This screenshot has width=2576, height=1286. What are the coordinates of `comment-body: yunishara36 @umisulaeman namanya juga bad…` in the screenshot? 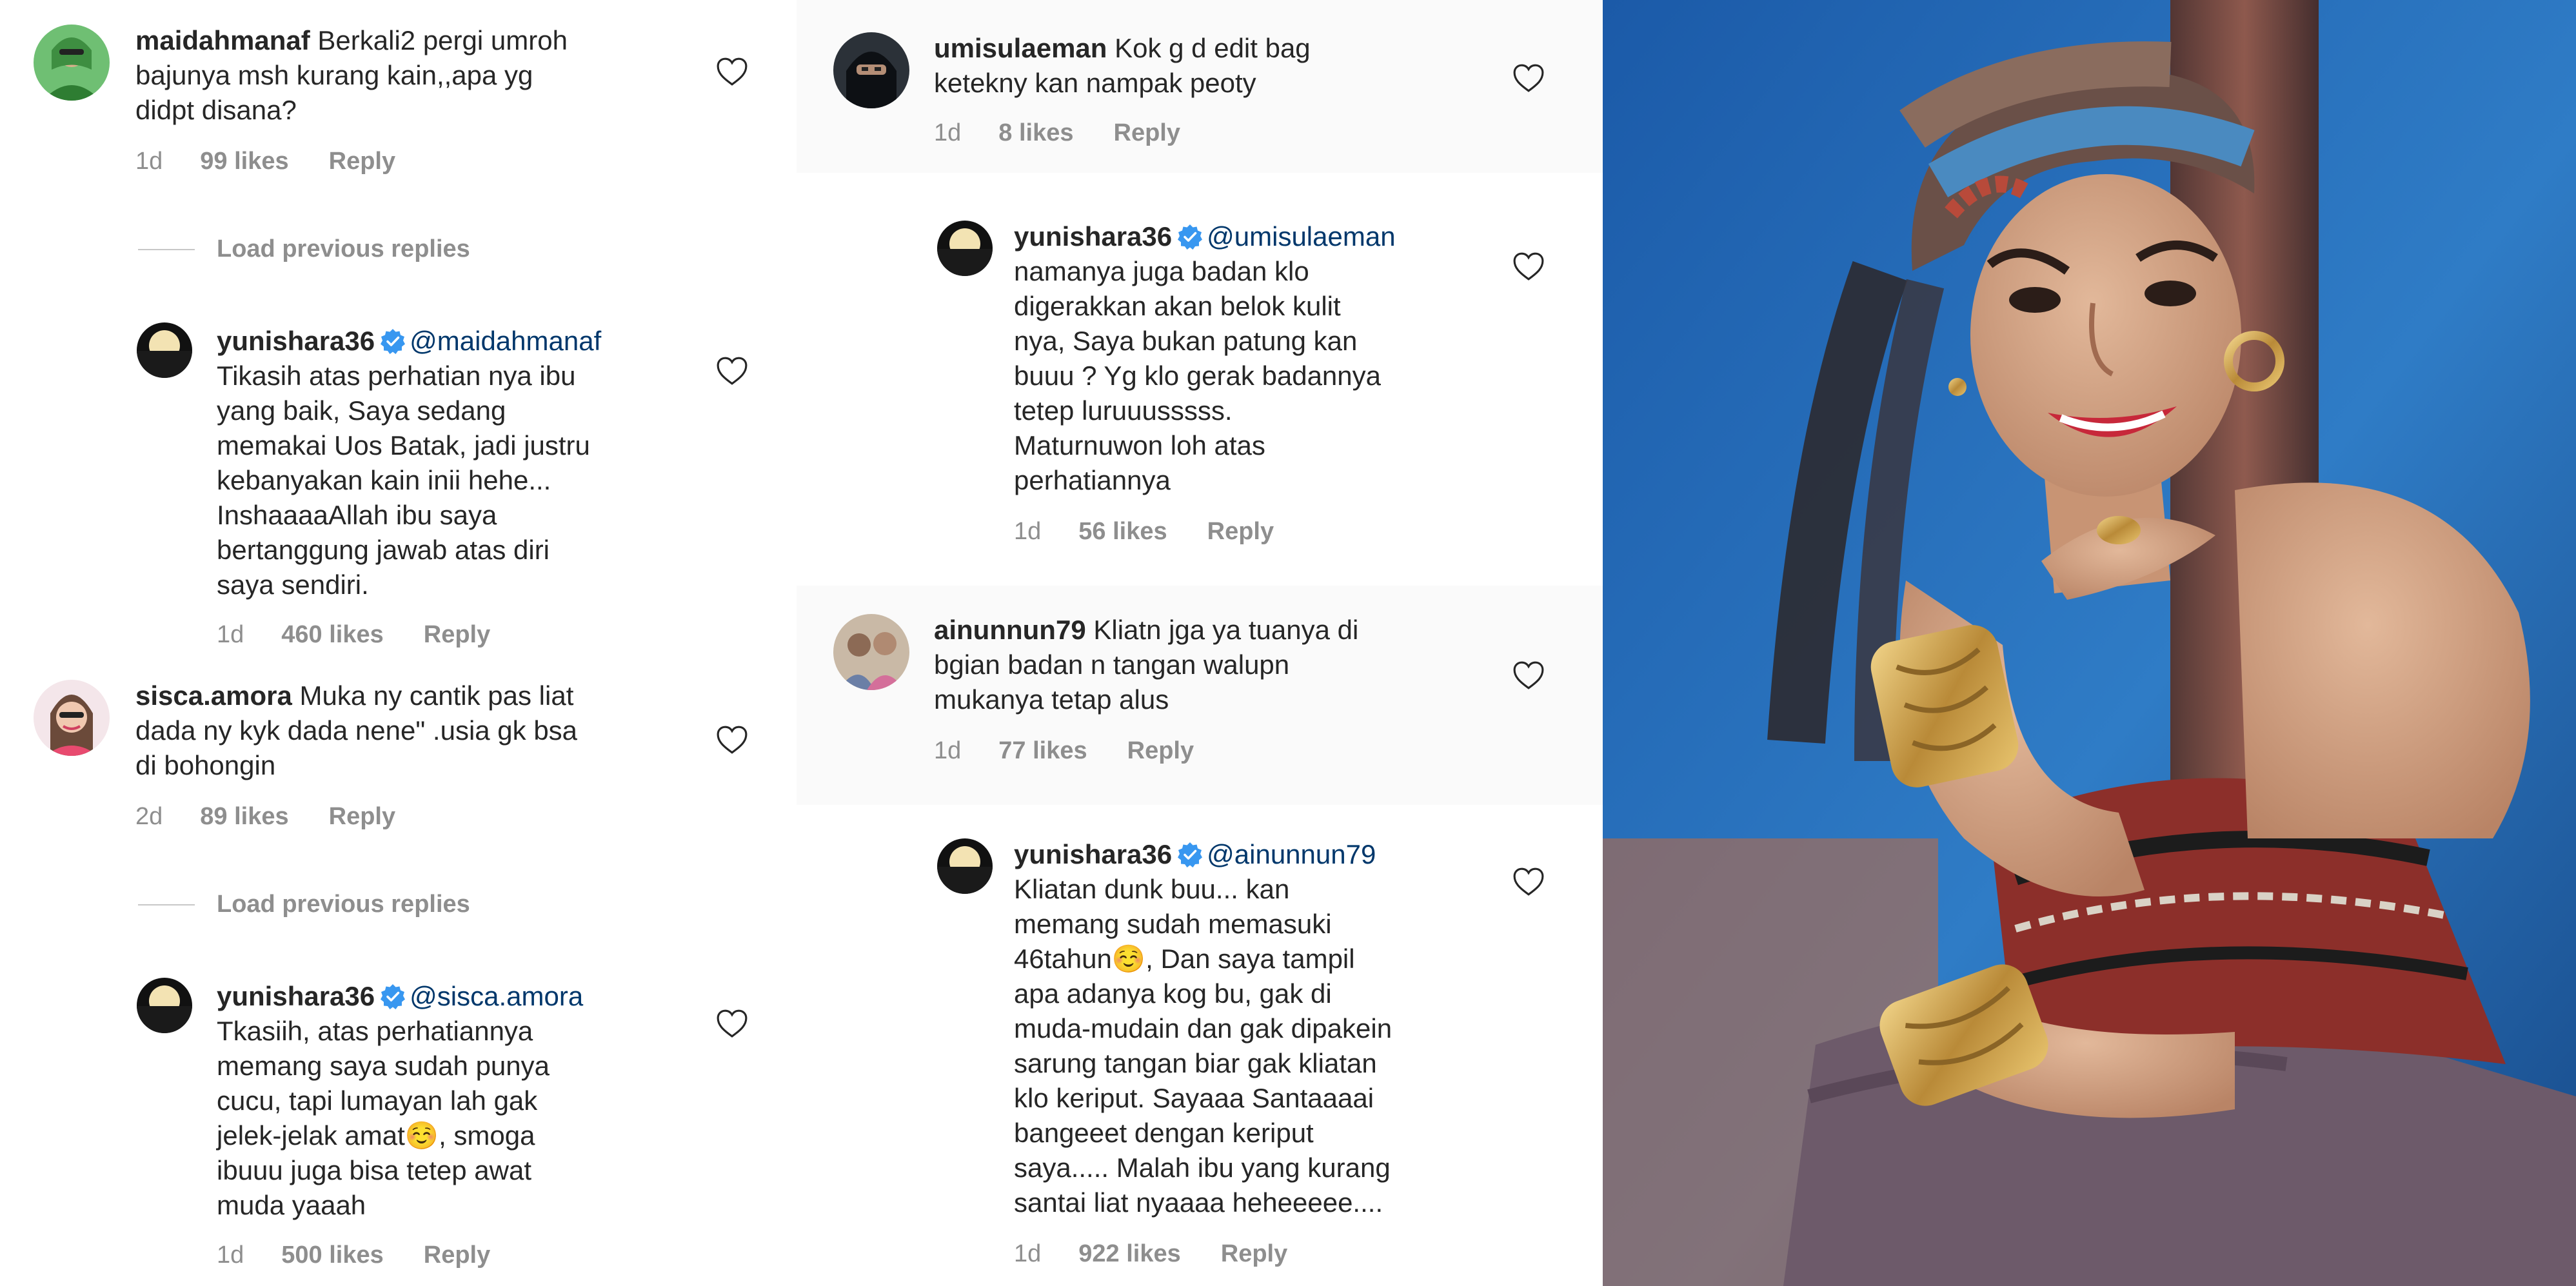 It's located at (1259, 358).